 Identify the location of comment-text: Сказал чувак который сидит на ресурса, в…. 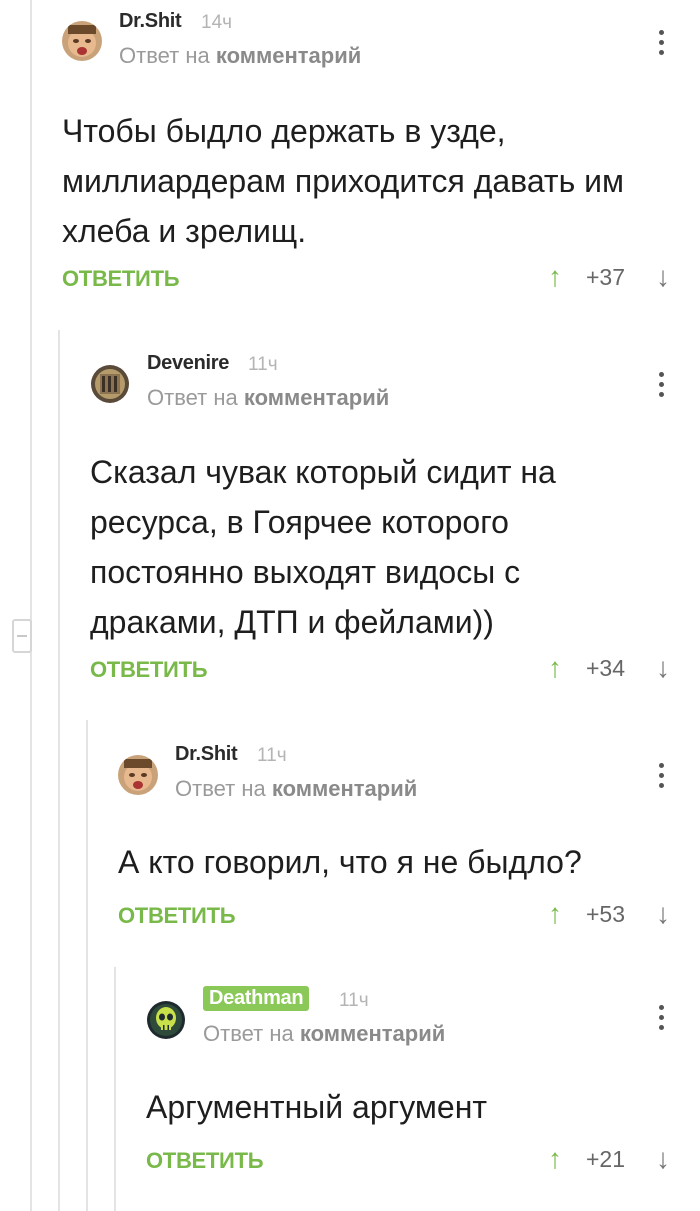
(323, 547).